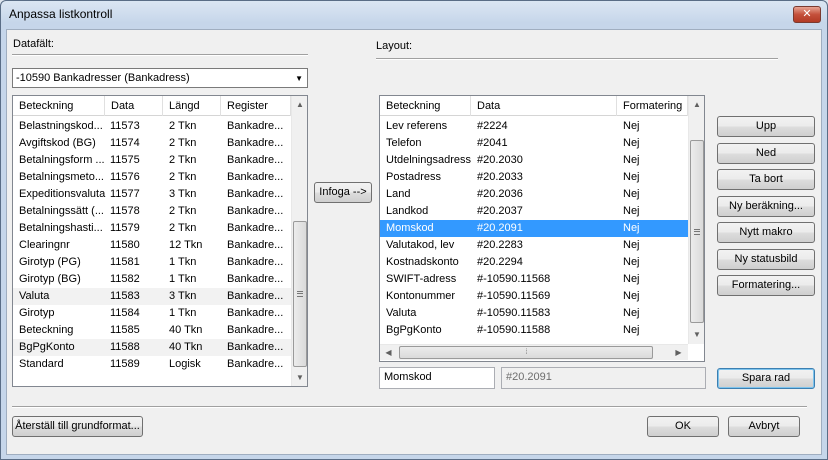  Describe the element at coordinates (534, 262) in the screenshot. I see `table-row: Kostnadskonto #20.2294 Nej` at that location.